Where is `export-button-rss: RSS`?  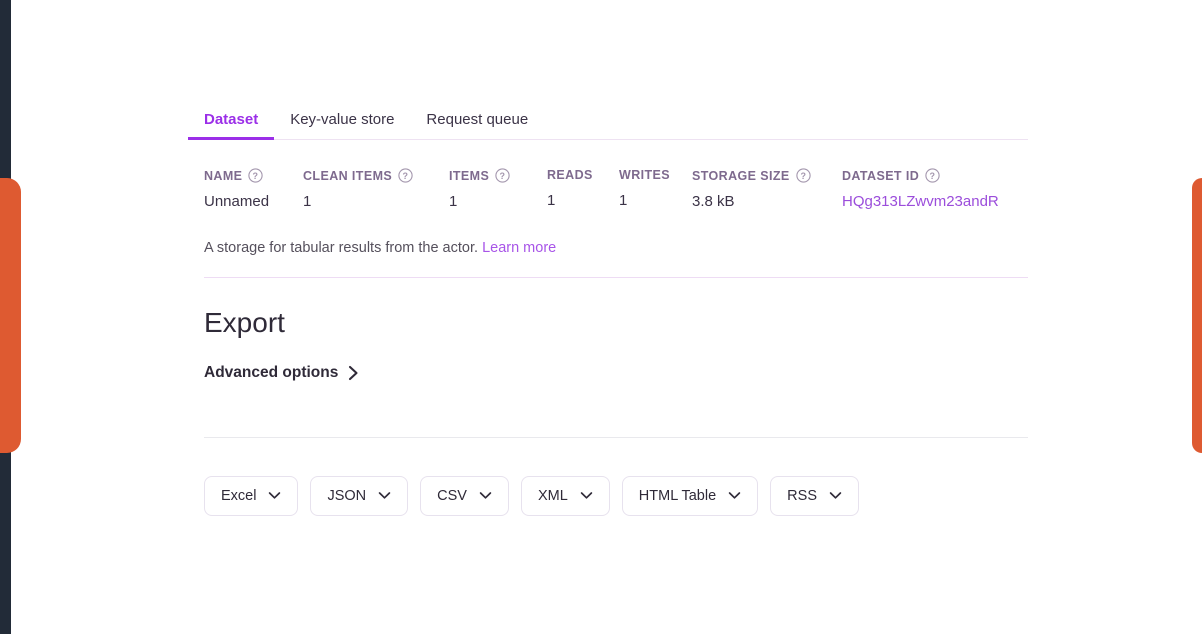 export-button-rss: RSS is located at coordinates (814, 495).